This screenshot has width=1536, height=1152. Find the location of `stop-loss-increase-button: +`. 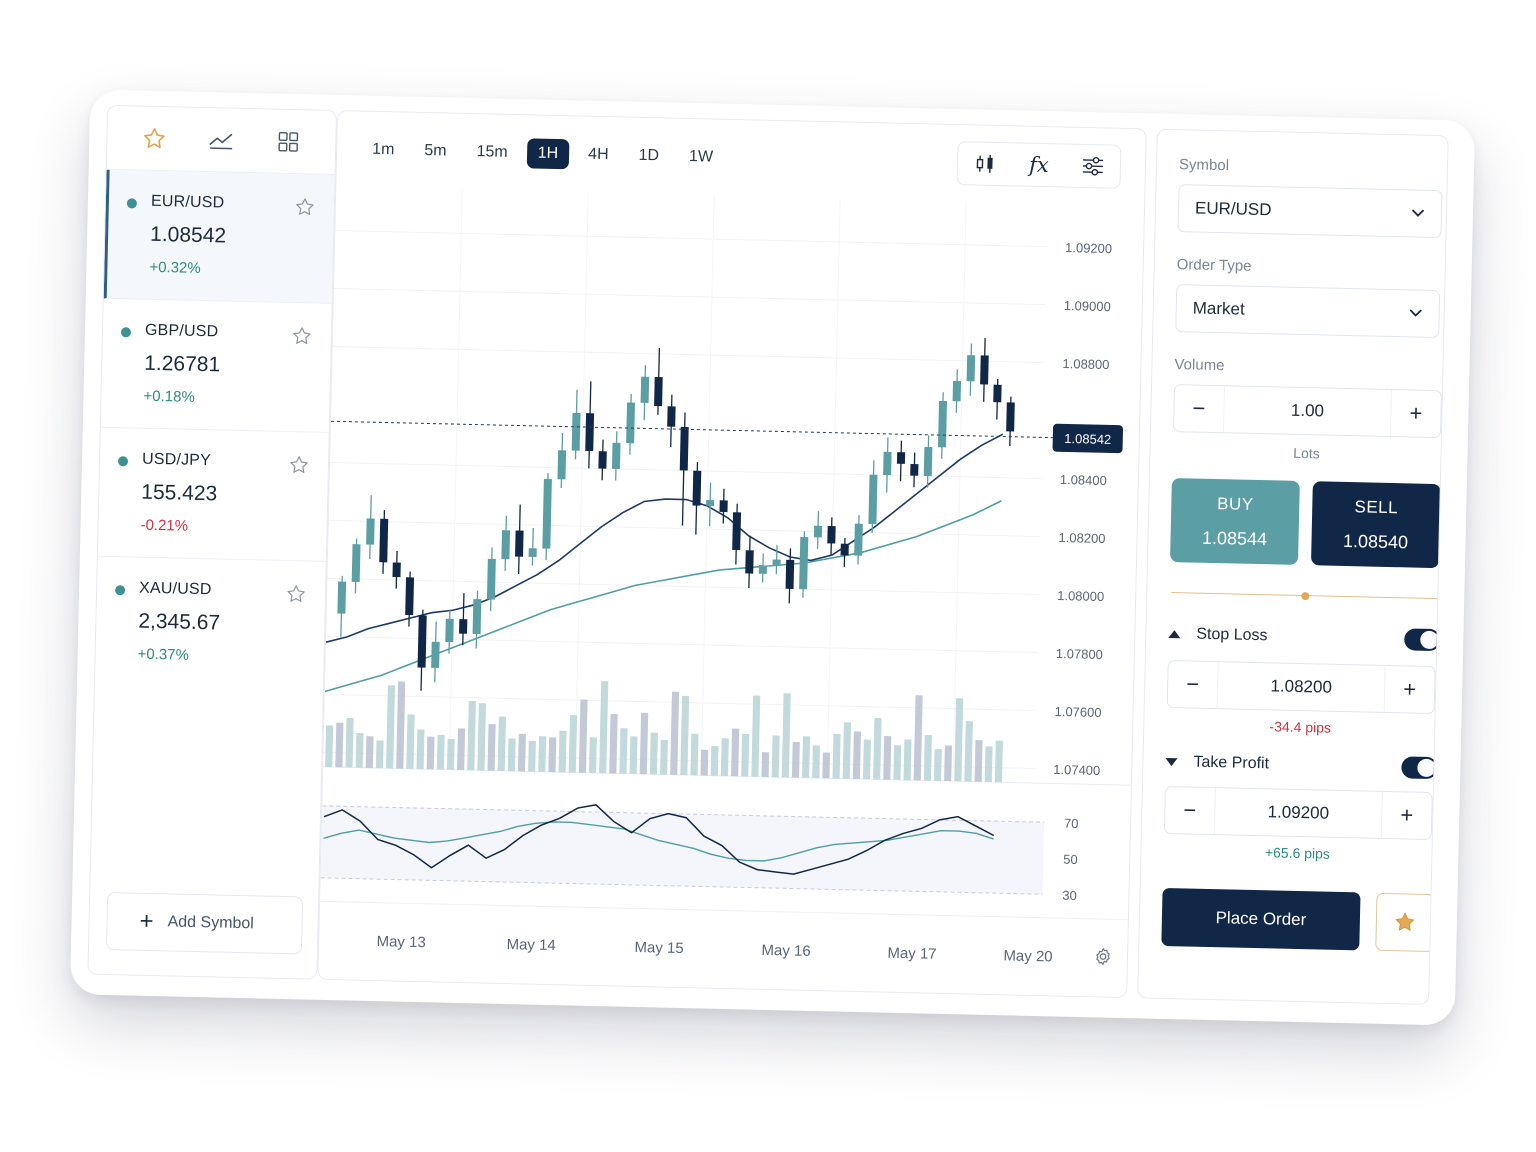

stop-loss-increase-button: + is located at coordinates (1409, 689).